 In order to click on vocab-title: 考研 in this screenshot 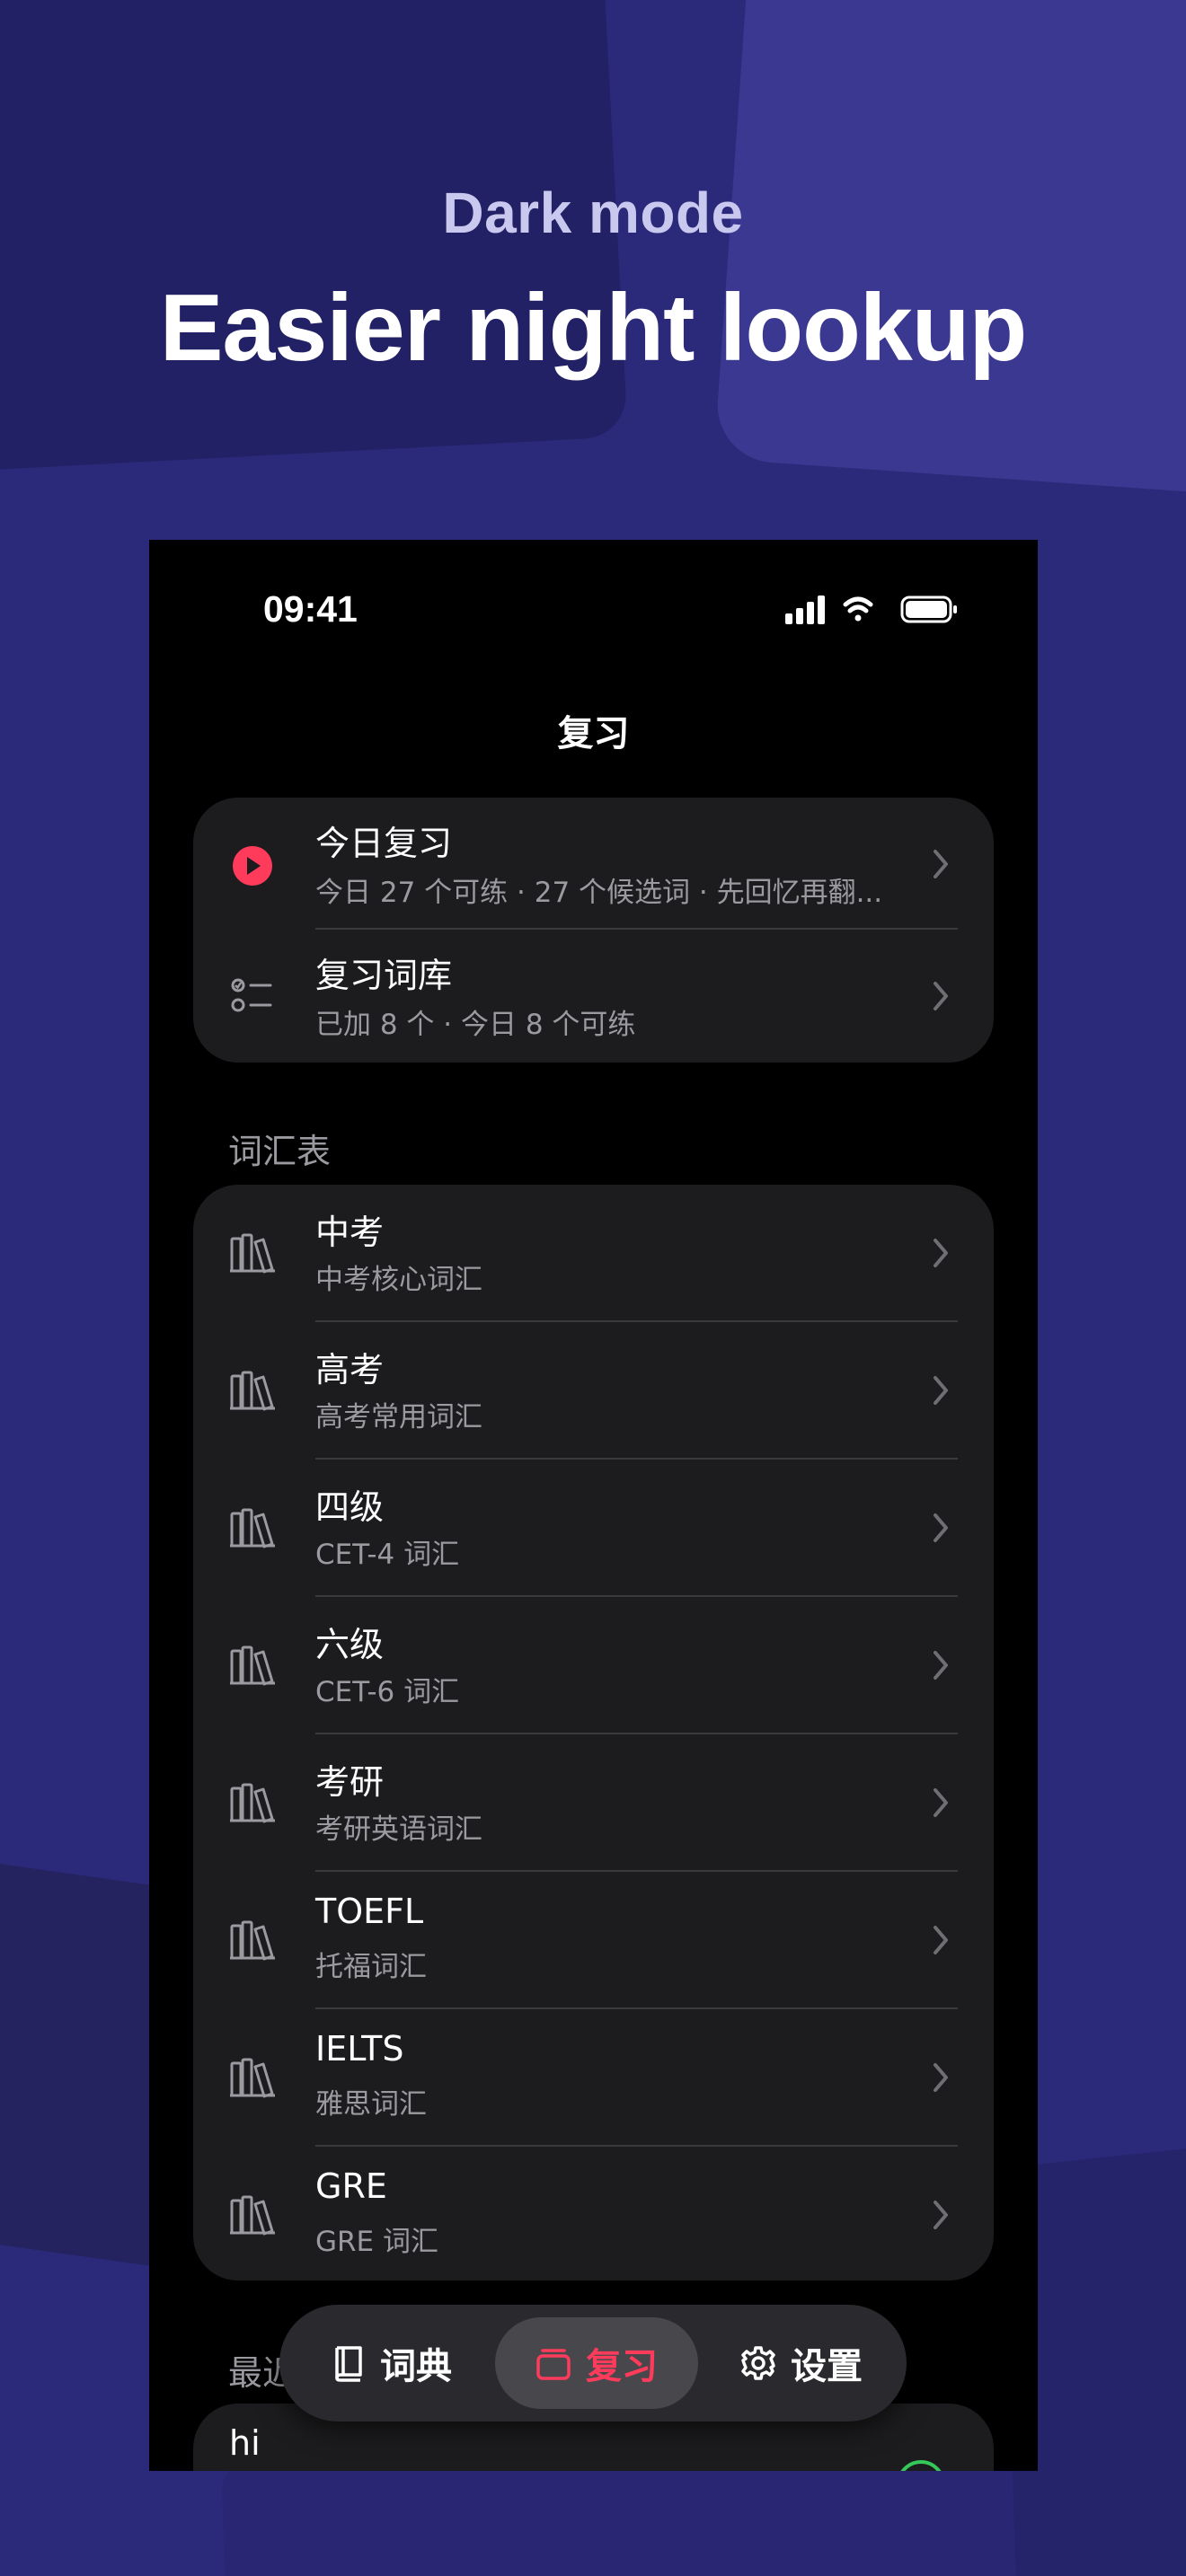, I will do `click(350, 1782)`.